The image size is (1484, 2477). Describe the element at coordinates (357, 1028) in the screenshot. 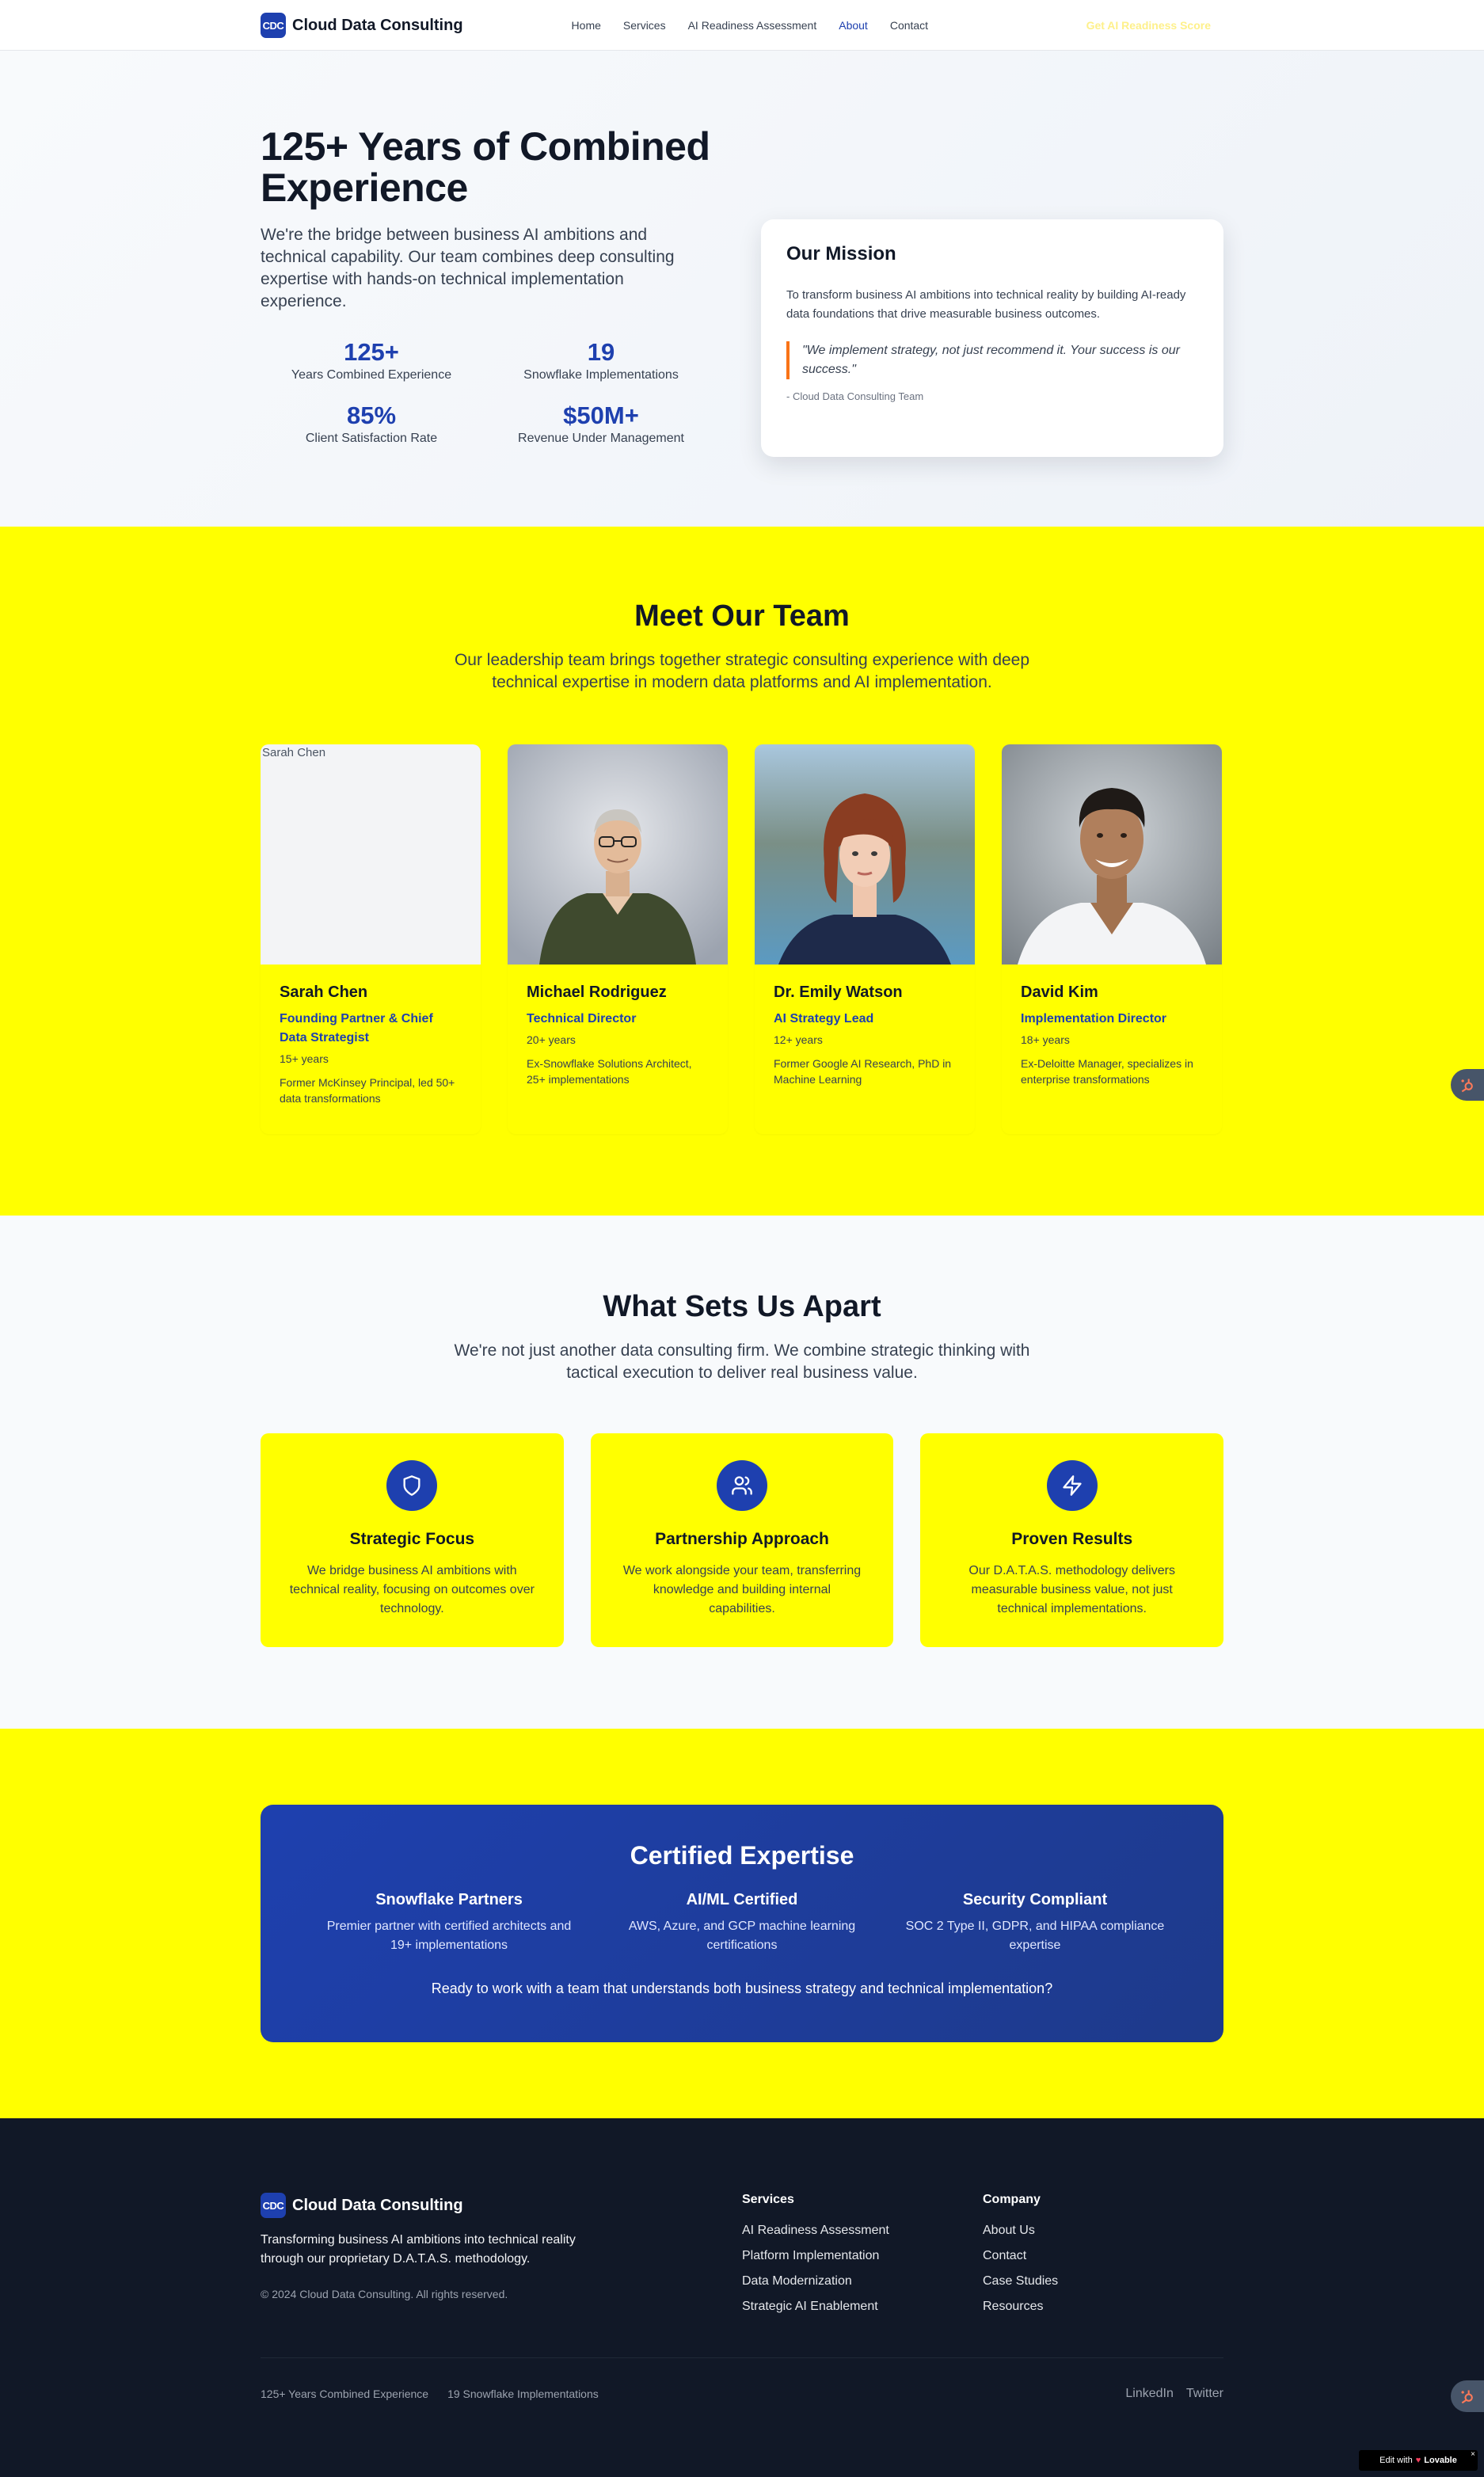

I see `member-role: Founding Partner & Chief Data Strategist` at that location.